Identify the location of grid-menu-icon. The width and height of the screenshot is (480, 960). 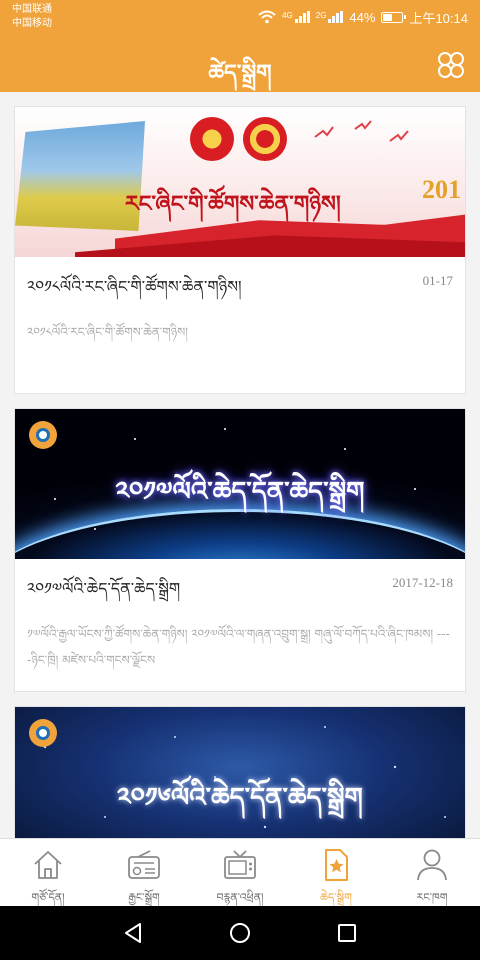
(451, 65).